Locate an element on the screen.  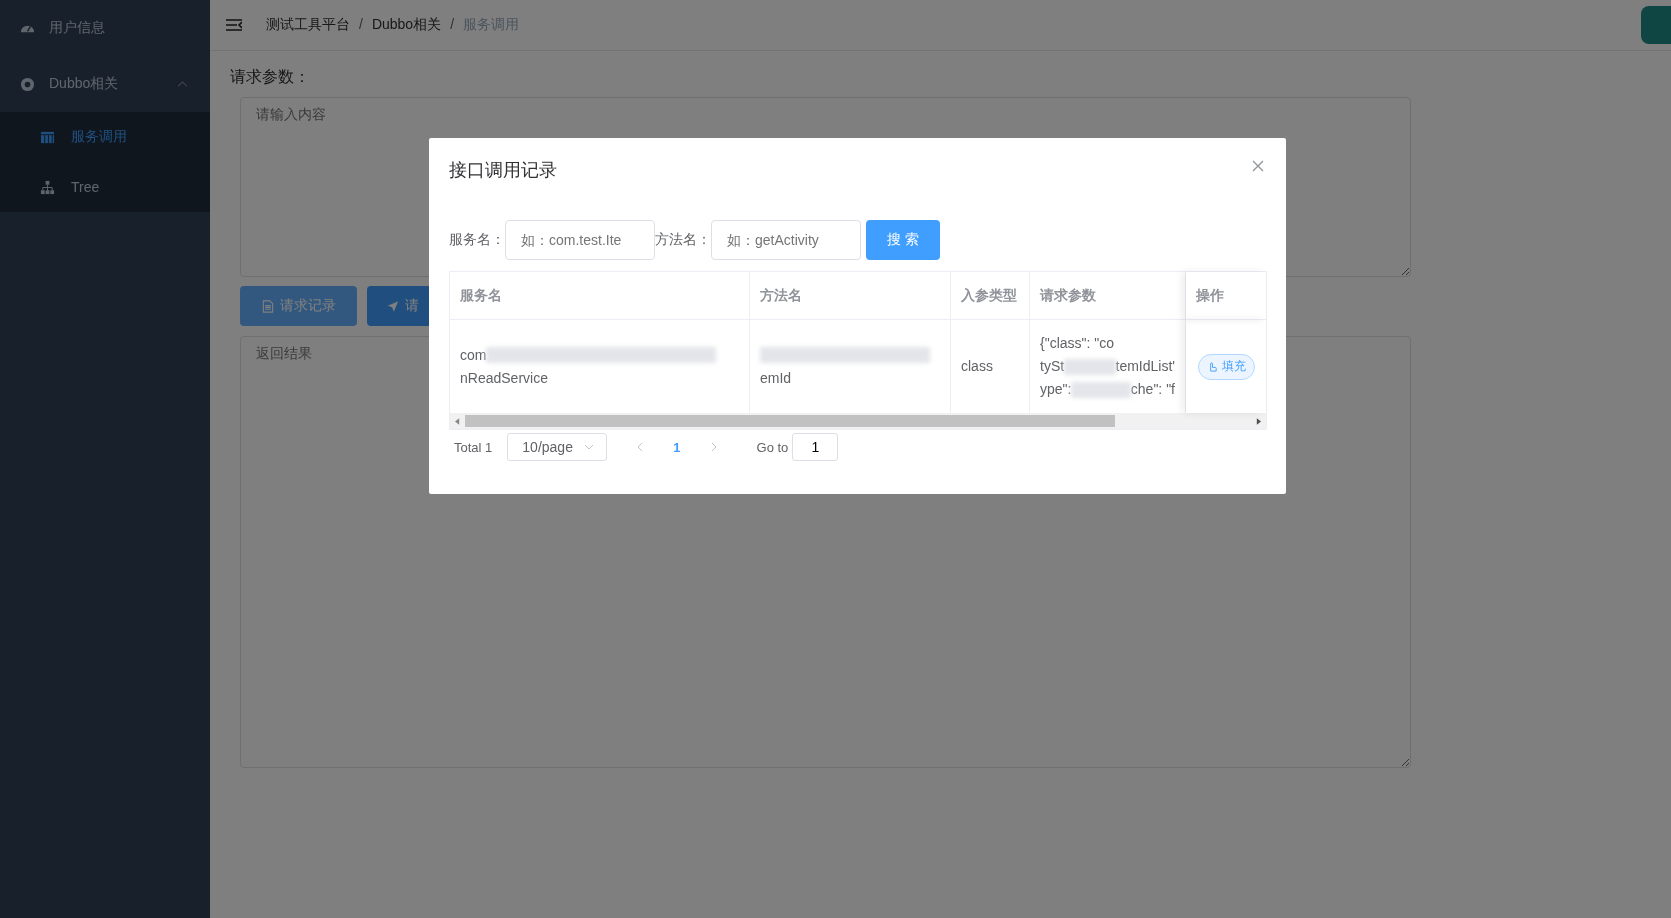
close-icon is located at coordinates (1258, 166).